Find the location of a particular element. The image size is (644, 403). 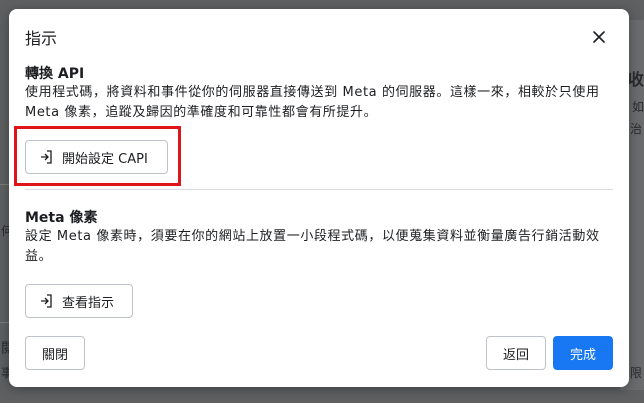

background-text: 如 is located at coordinates (638, 107).